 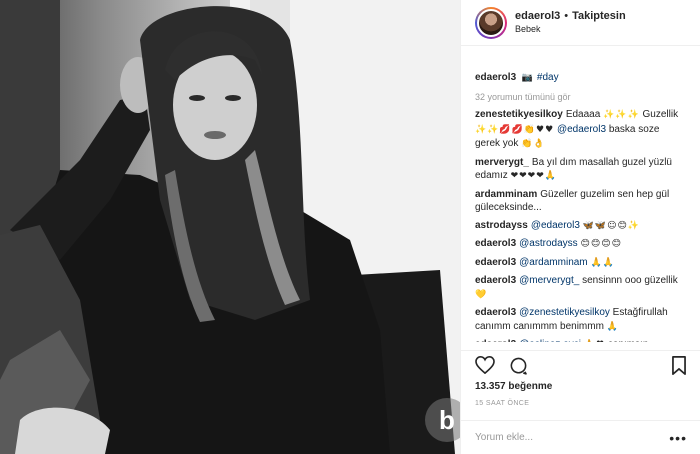 I want to click on header-text: edaerol3 • Takiptesin Bebek, so click(x=570, y=22).